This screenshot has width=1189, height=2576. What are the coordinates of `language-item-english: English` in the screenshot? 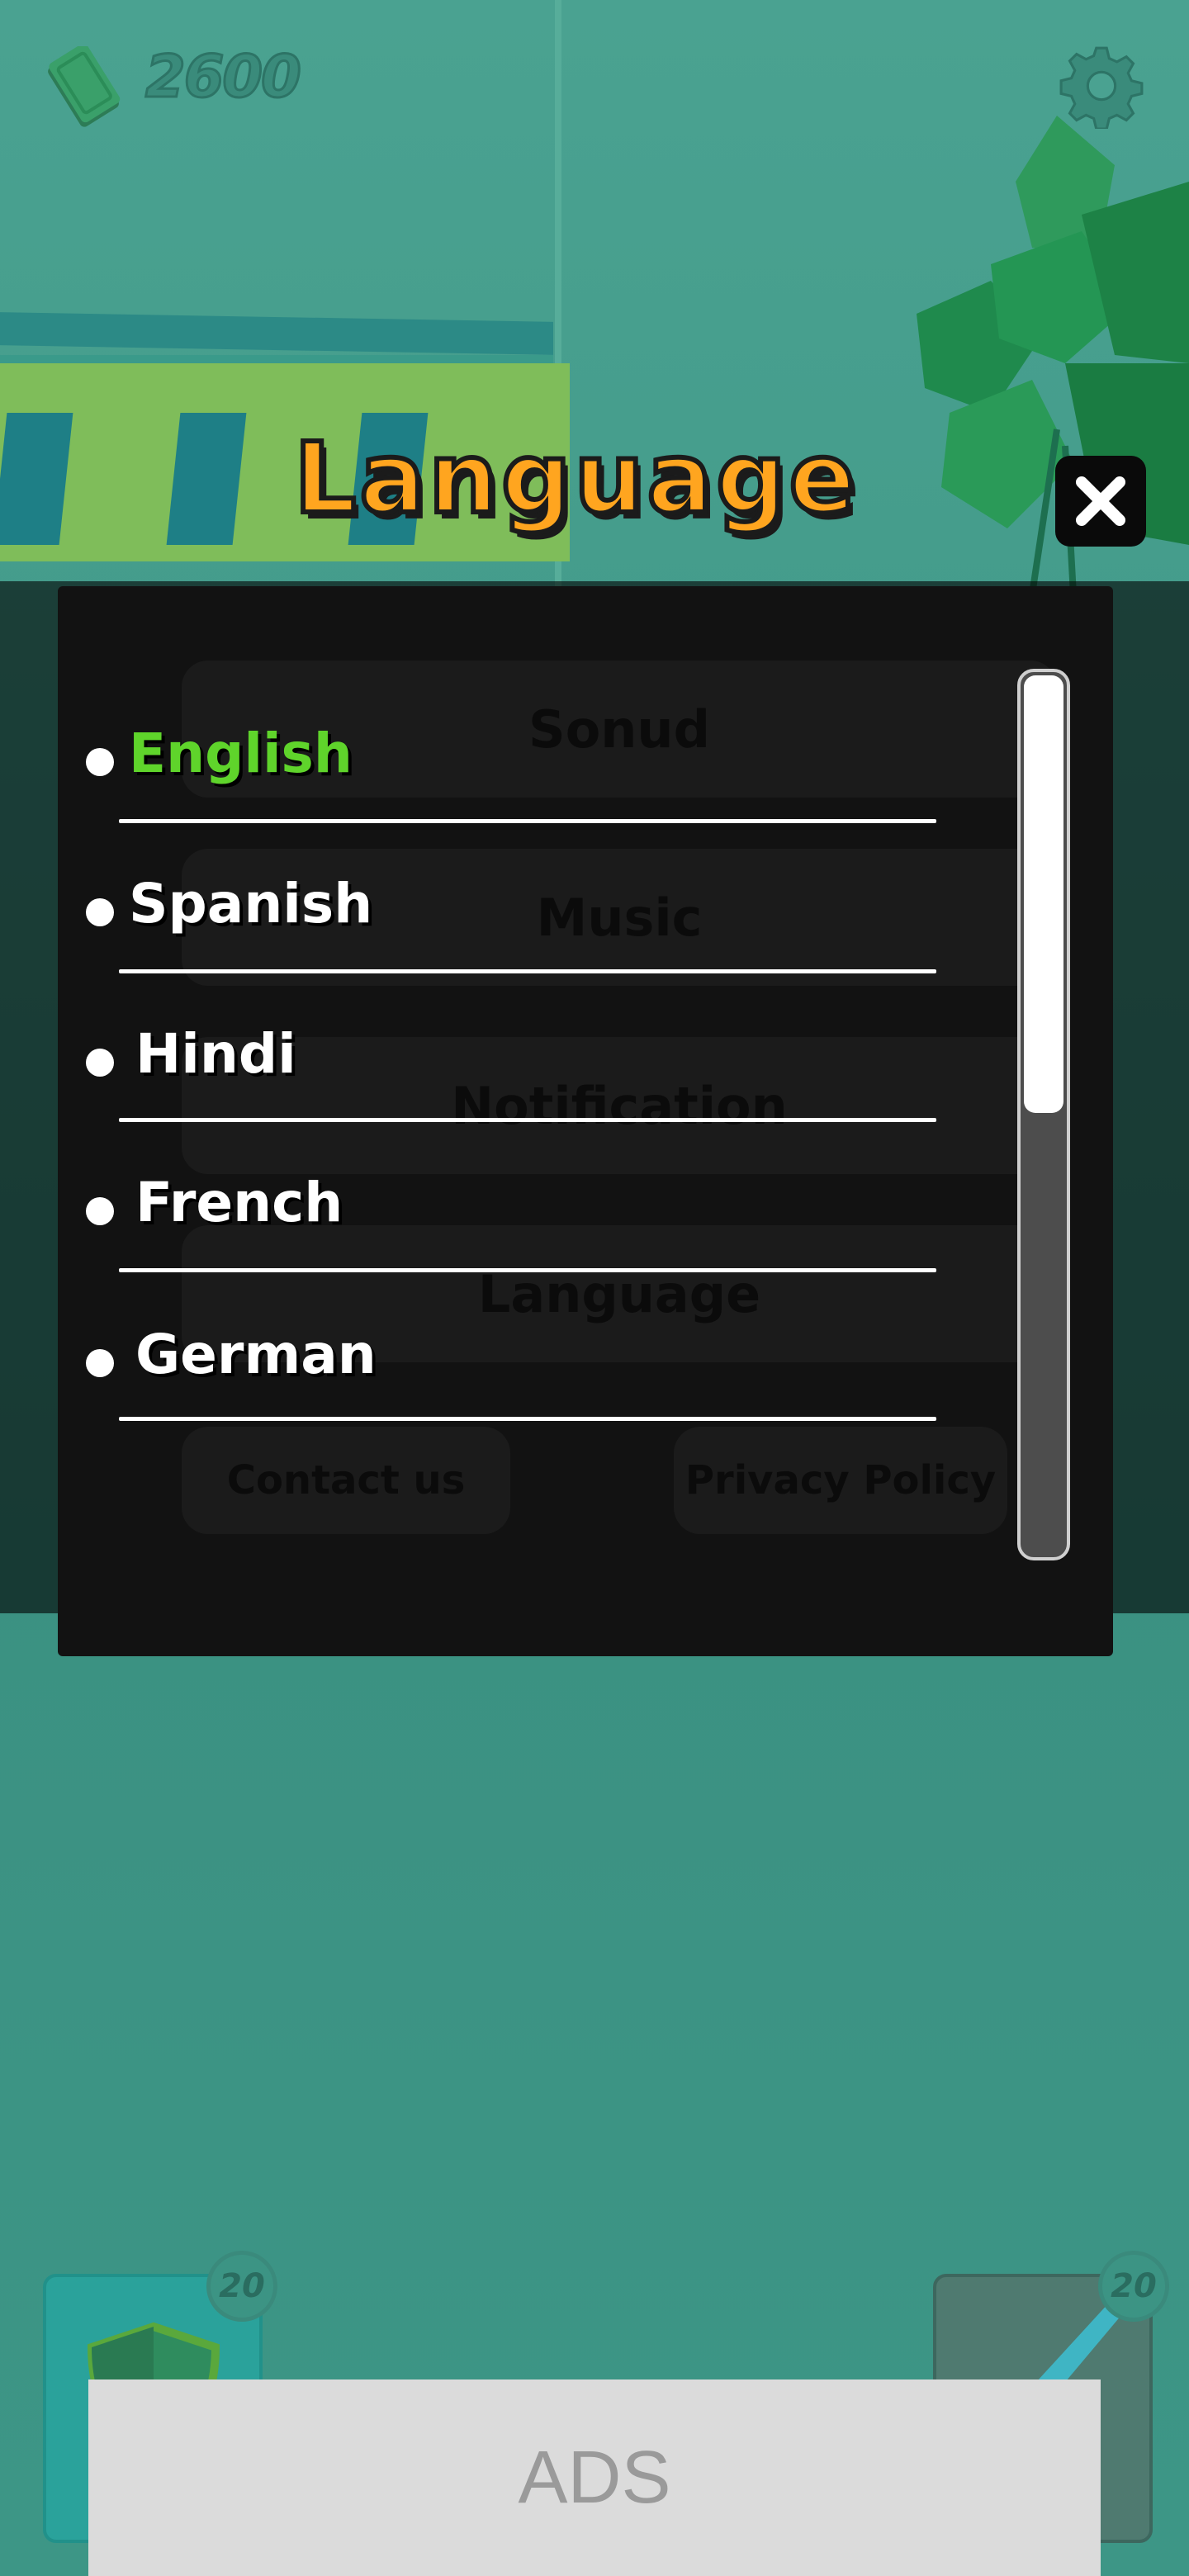 It's located at (528, 759).